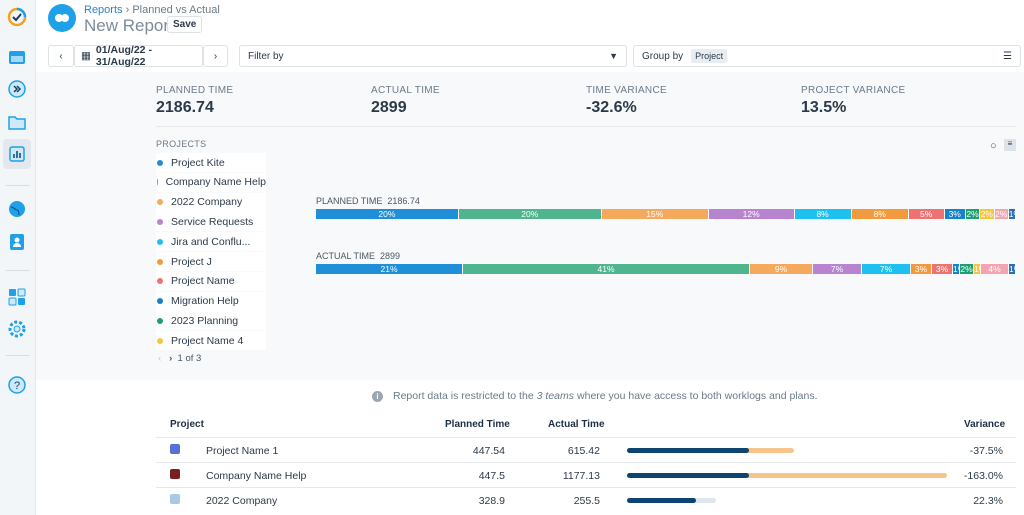  What do you see at coordinates (491, 501) in the screenshot?
I see `planned-time: 328.9` at bounding box center [491, 501].